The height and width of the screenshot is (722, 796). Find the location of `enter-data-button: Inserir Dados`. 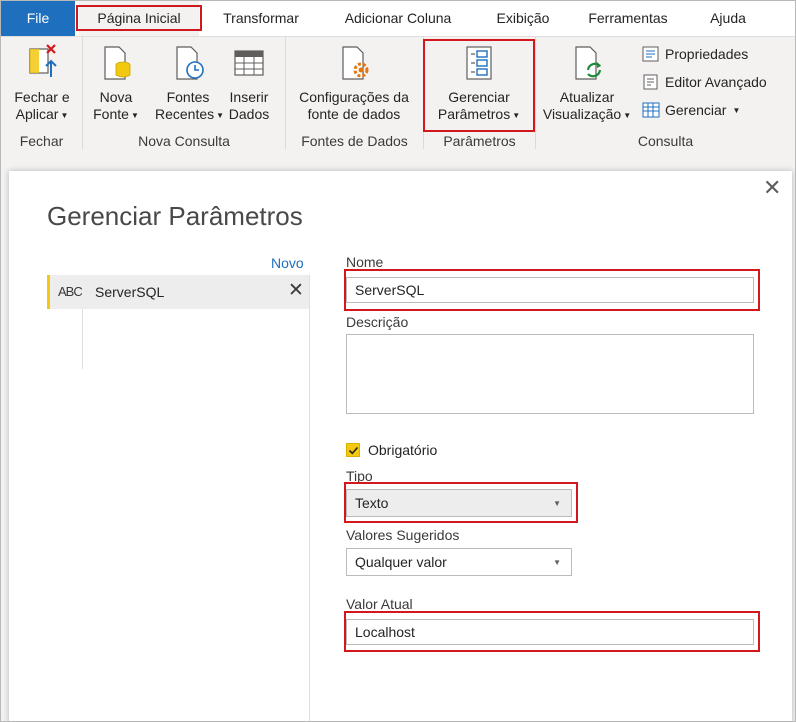

enter-data-button: Inserir Dados is located at coordinates (249, 83).